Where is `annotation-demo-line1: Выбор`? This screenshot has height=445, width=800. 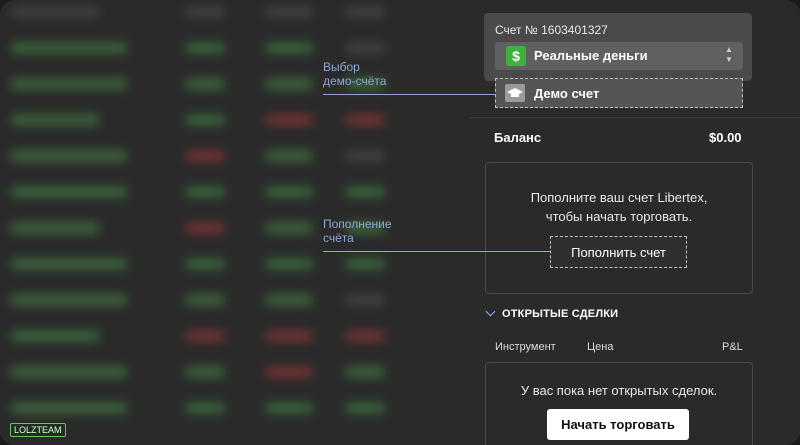 annotation-demo-line1: Выбор is located at coordinates (341, 67).